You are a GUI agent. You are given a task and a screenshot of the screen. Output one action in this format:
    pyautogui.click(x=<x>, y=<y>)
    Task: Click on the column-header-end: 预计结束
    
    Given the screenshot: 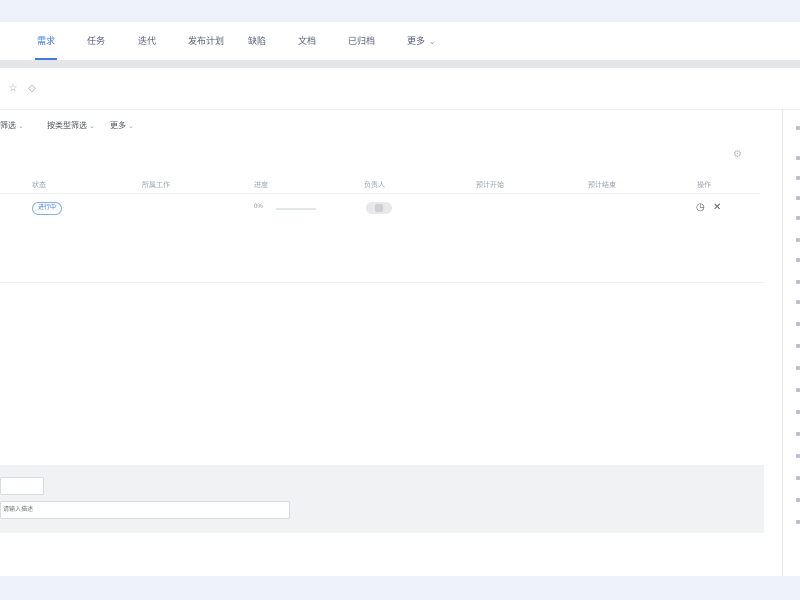 What is the action you would take?
    pyautogui.click(x=602, y=185)
    